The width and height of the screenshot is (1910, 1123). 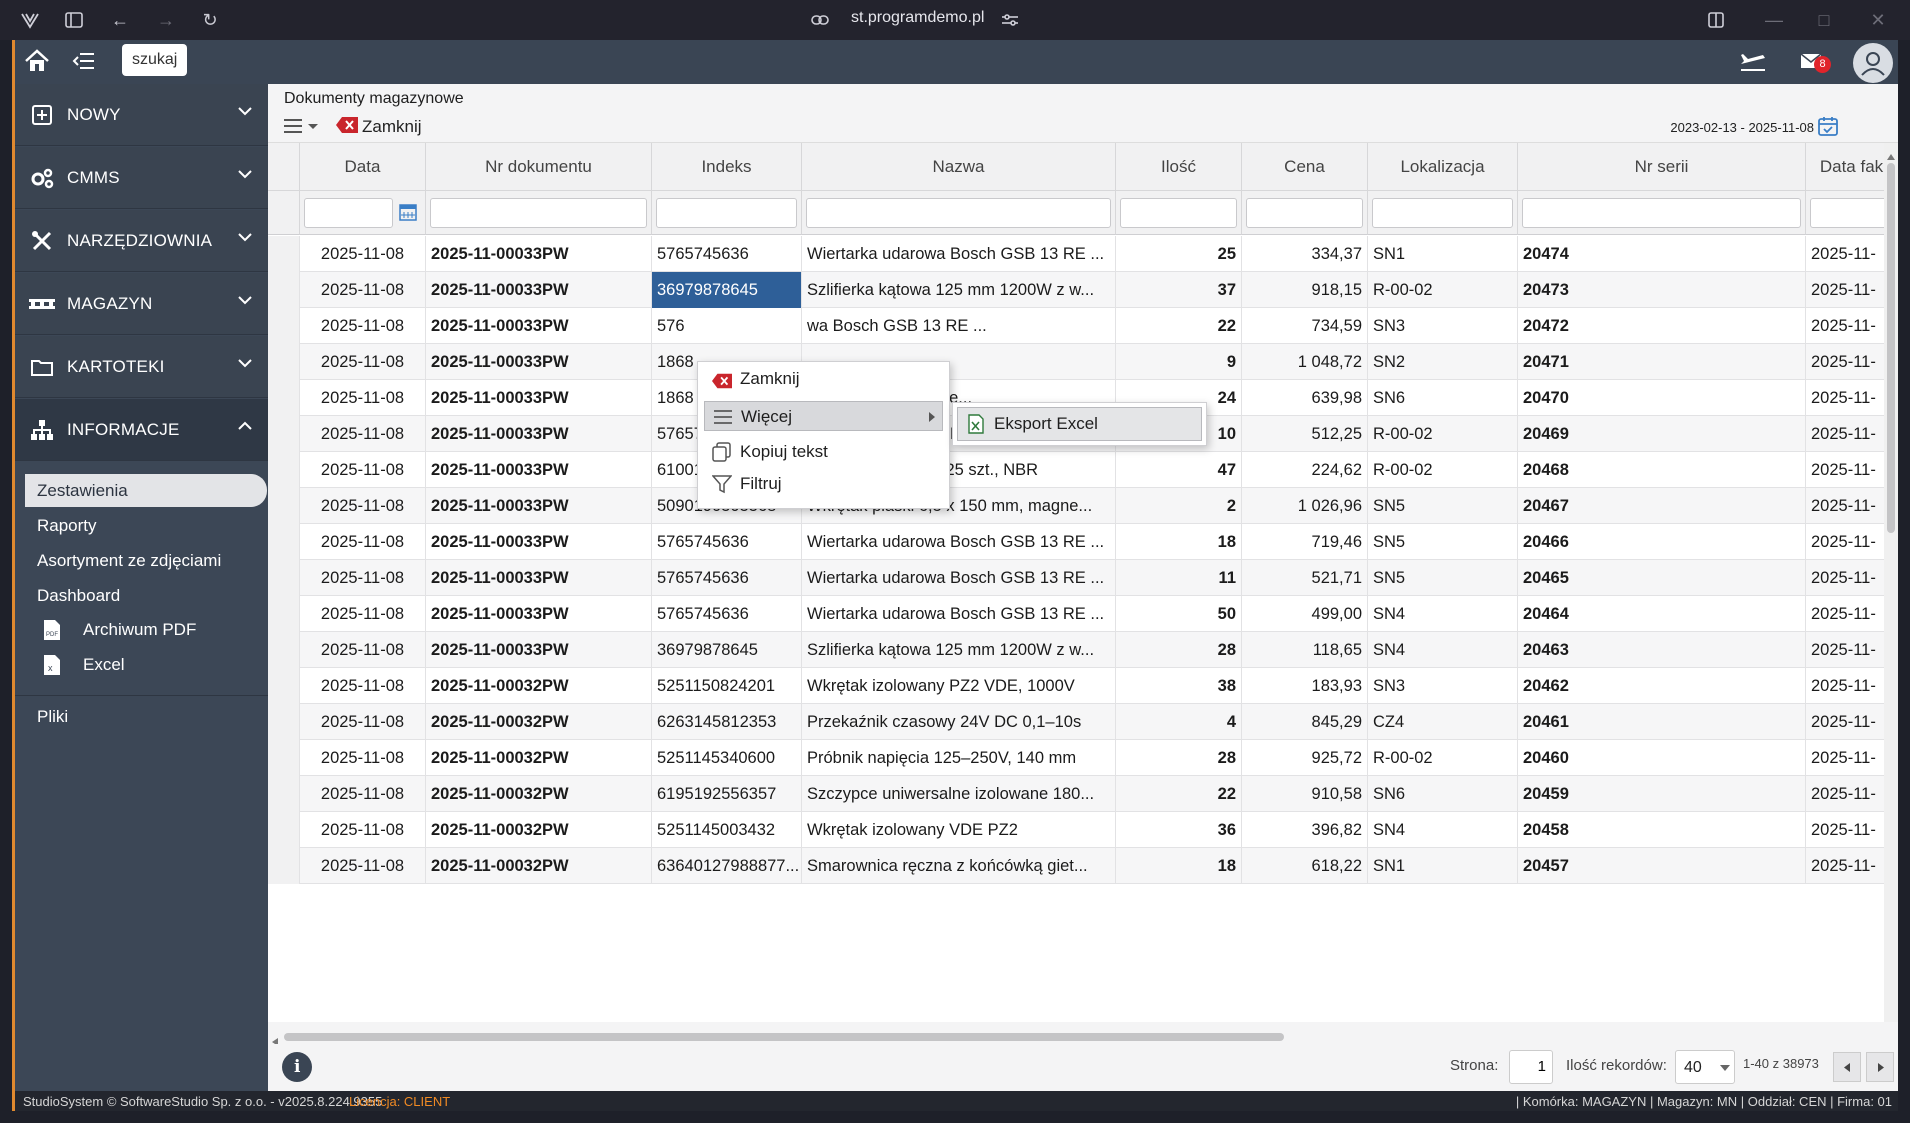 What do you see at coordinates (917, 18) in the screenshot?
I see `address-bar: st.programdemo.pl` at bounding box center [917, 18].